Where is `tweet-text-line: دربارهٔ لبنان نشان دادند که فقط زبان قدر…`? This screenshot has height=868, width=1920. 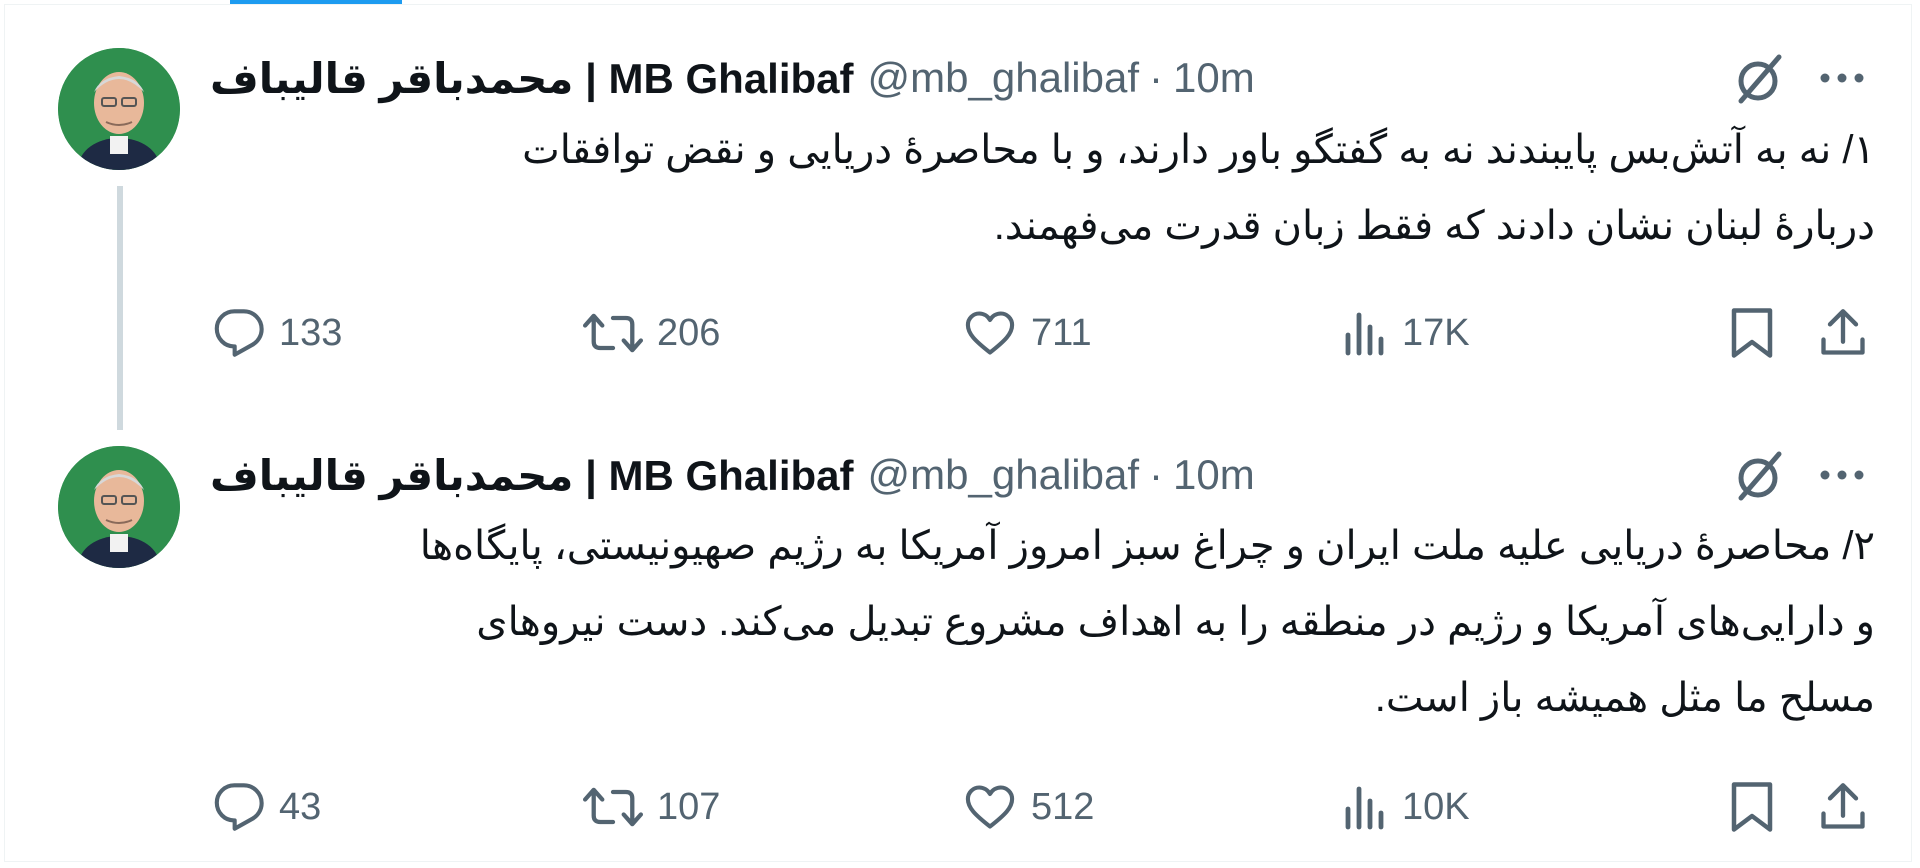 tweet-text-line: دربارهٔ لبنان نشان دادند که فقط زبان قدر… is located at coordinates (1434, 226).